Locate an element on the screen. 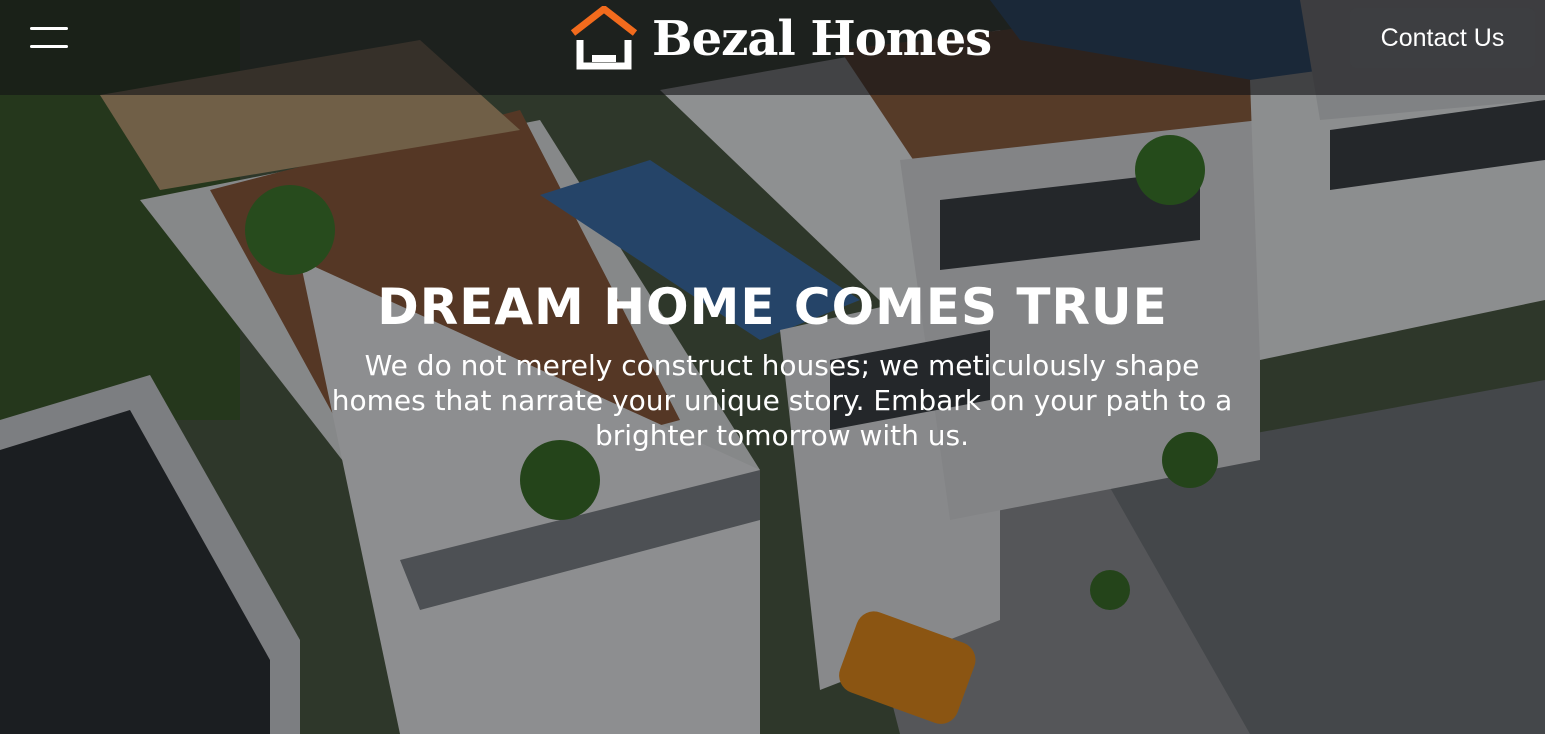  site-header: Bezal Homes Contact Us is located at coordinates (772, 47).